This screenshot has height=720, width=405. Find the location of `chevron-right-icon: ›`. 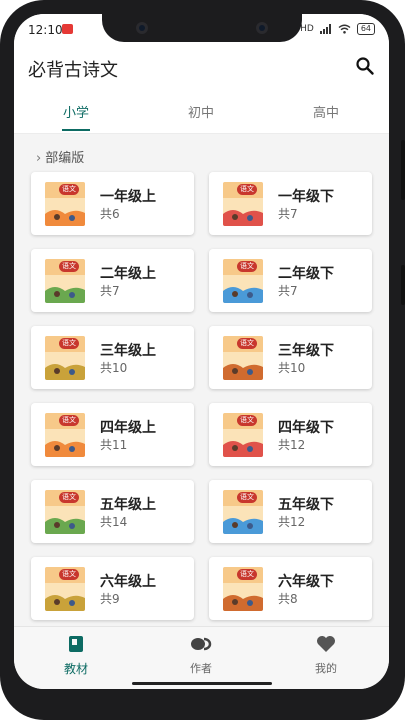

chevron-right-icon: › is located at coordinates (39, 158).